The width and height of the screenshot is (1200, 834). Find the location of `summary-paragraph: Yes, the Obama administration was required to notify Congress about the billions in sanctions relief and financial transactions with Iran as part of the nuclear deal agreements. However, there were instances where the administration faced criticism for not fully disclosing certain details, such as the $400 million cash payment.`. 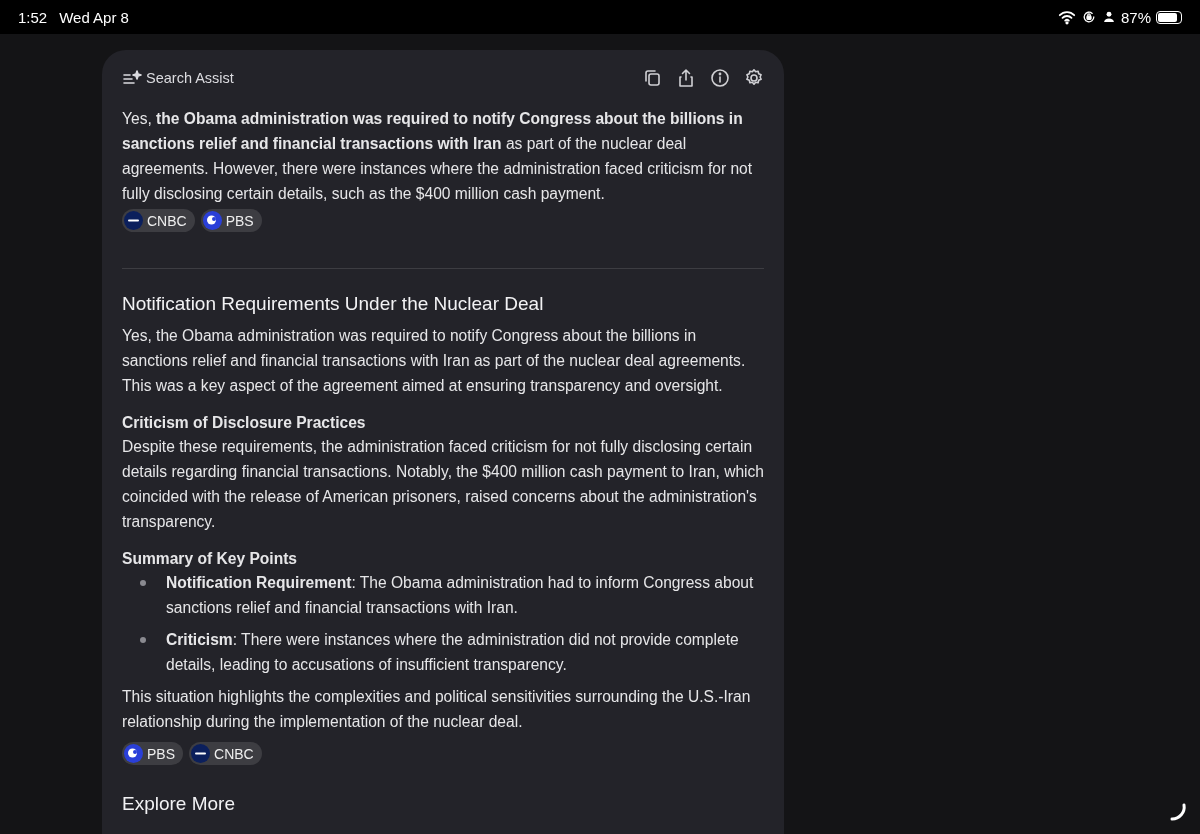

summary-paragraph: Yes, the Obama administration was required to notify Congress about the billions in sanctions relief and financial transactions with Iran as part of the nuclear deal agreements. However, there were instances where the administration faced criticism for not fully disclosing certain details, such as the $400 million cash payment. is located at coordinates (438, 156).